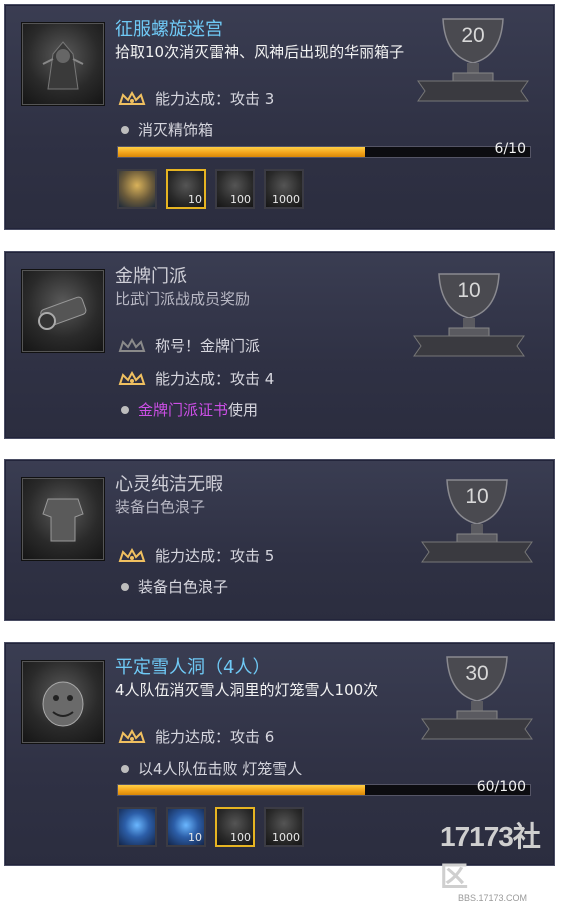 The image size is (565, 903). I want to click on watermark-url: BBS.17173.COM, so click(493, 898).